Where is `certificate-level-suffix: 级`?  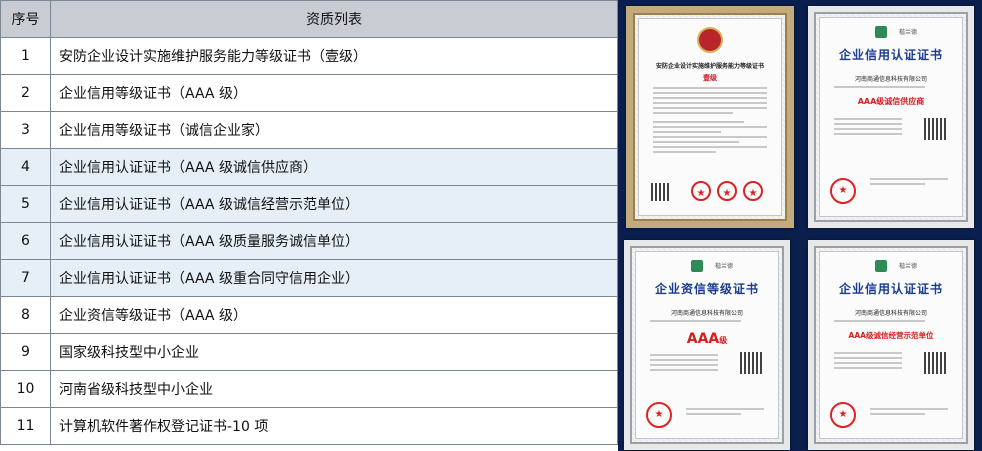
certificate-level-suffix: 级 is located at coordinates (723, 340).